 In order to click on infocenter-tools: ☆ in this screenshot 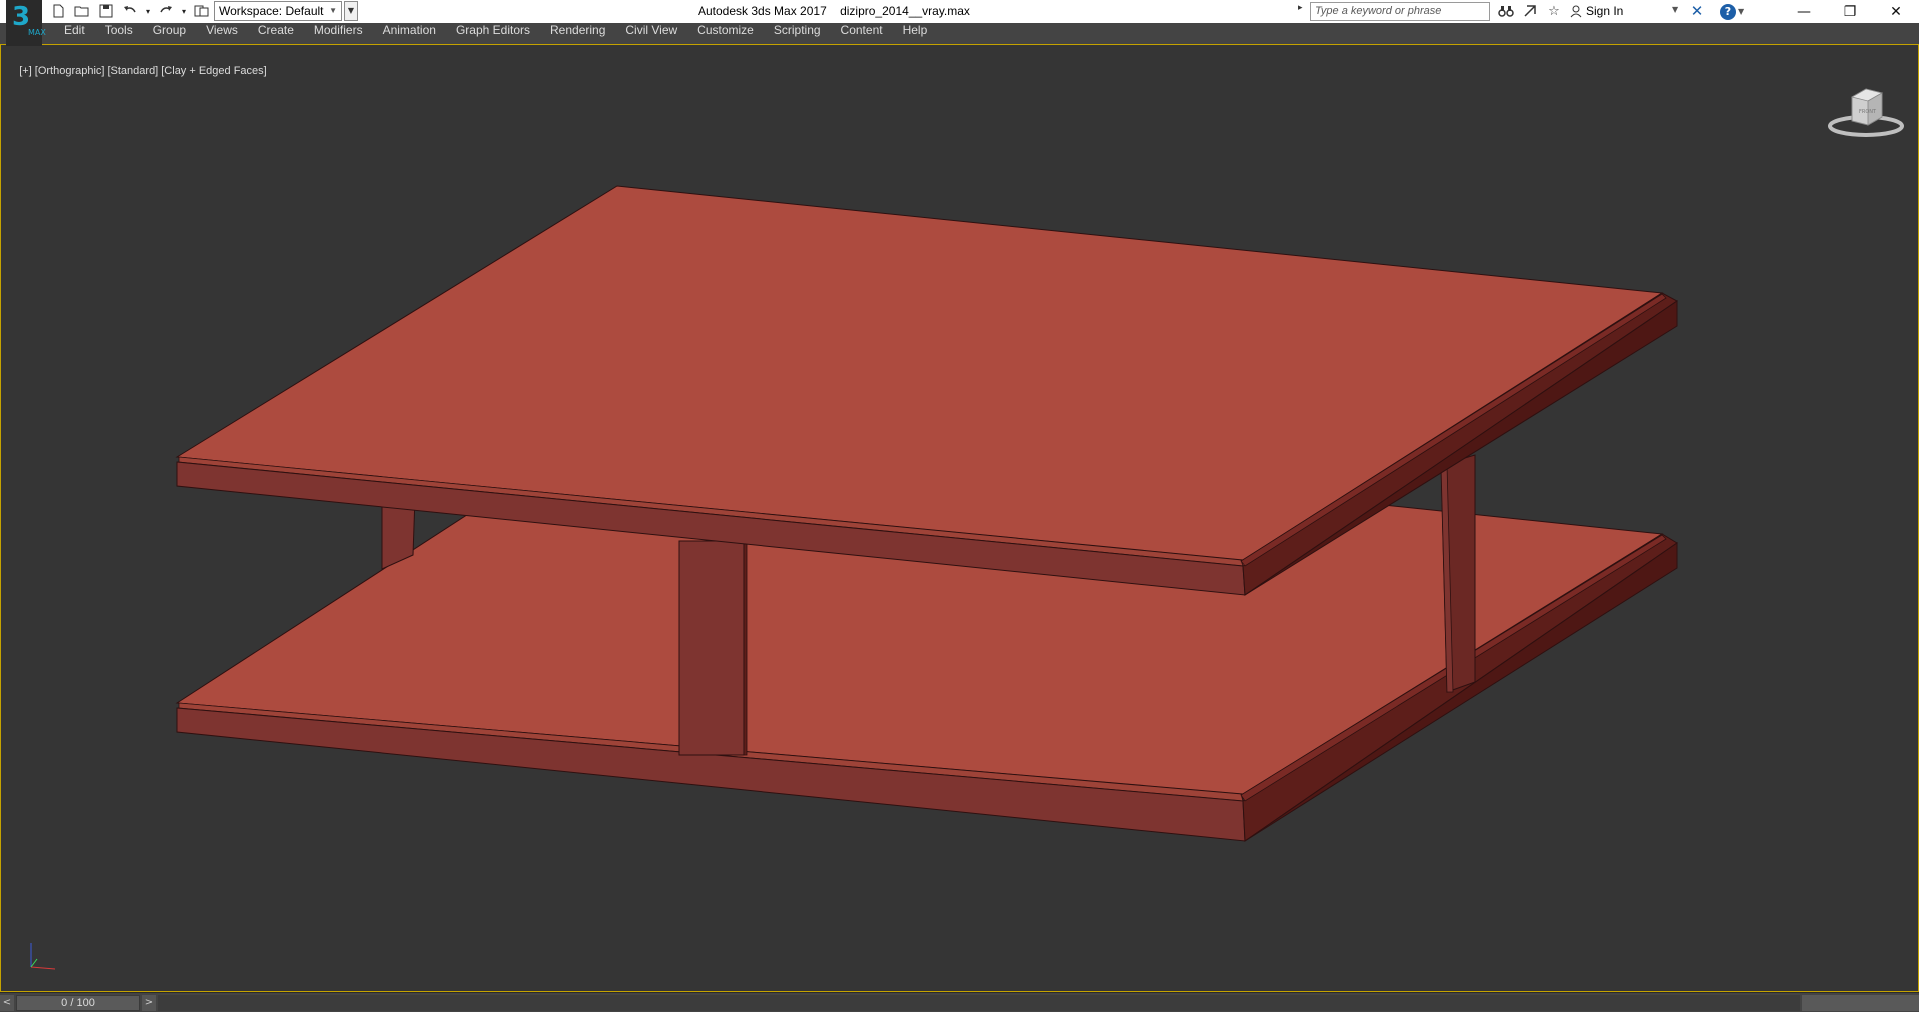, I will do `click(1530, 11)`.